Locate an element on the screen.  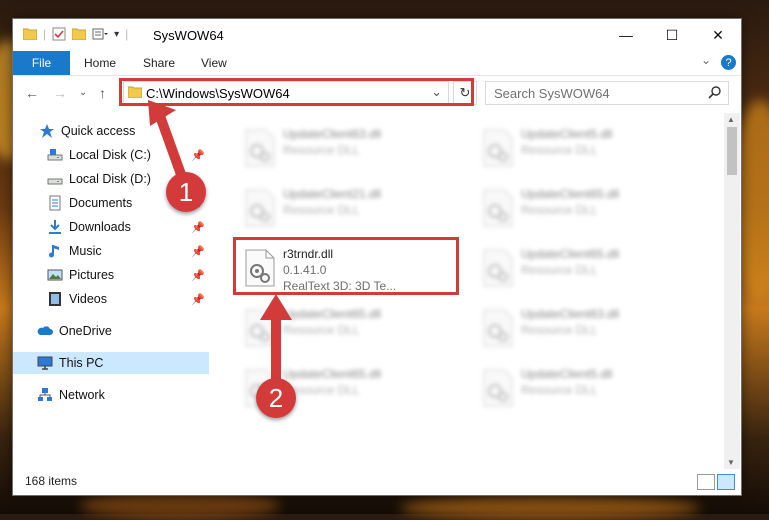
callout-2: 2 is located at coordinates (276, 398).